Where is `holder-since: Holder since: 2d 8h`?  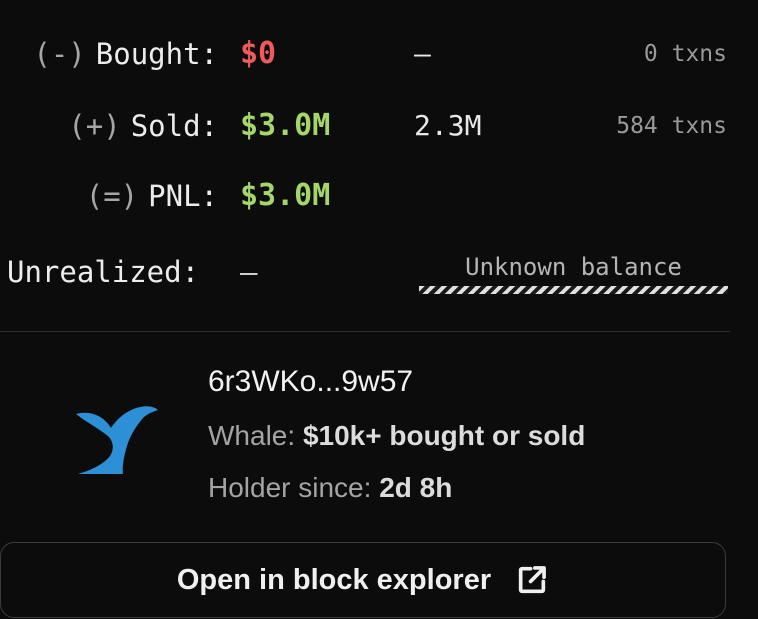 holder-since: Holder since: 2d 8h is located at coordinates (330, 488).